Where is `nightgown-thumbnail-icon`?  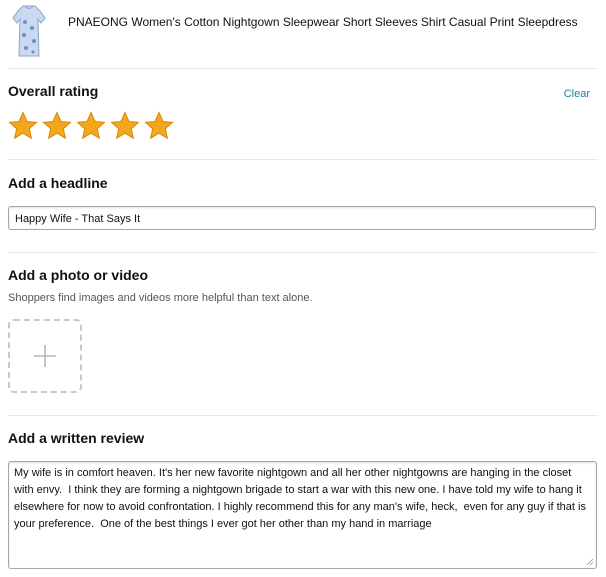
nightgown-thumbnail-icon is located at coordinates (29, 31).